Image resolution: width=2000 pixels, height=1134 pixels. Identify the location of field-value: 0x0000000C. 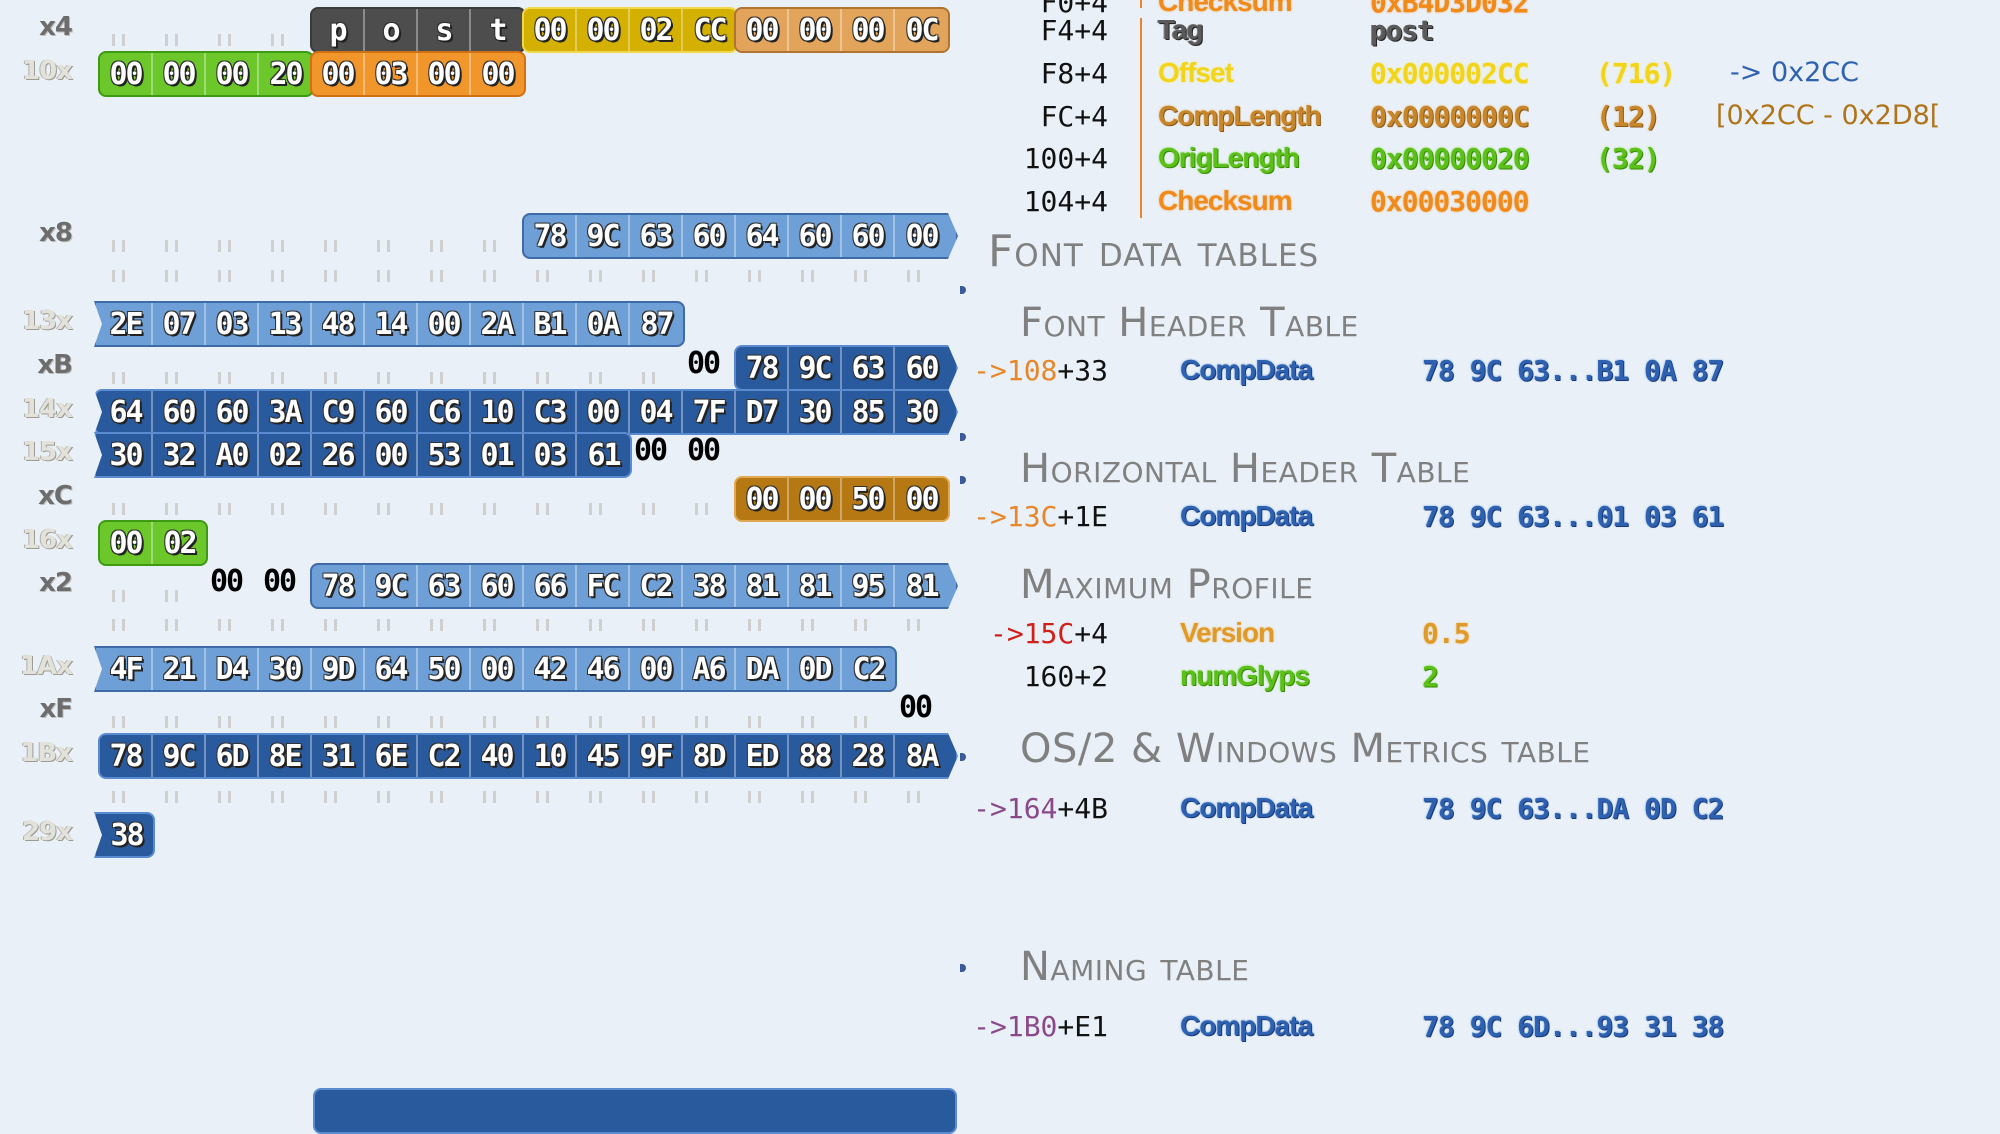
(1450, 116).